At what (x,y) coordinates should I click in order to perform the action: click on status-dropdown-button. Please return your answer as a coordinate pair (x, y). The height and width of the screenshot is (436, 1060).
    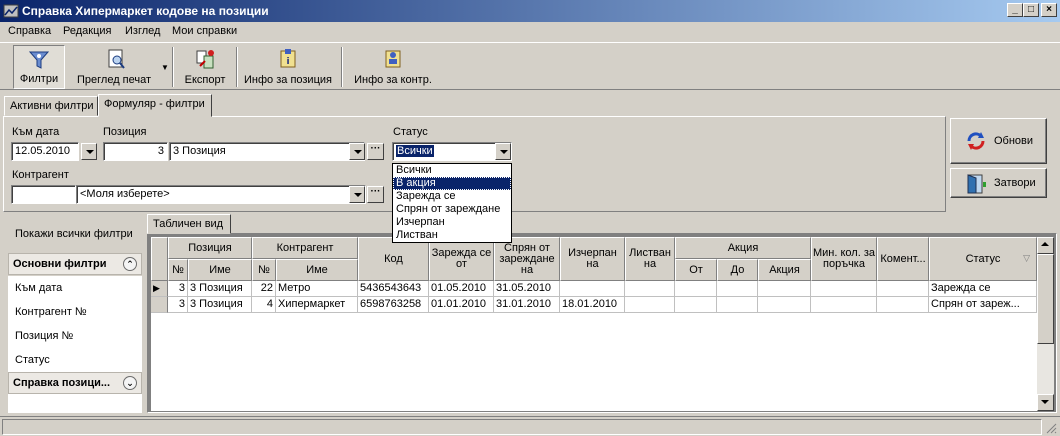
    Looking at the image, I should click on (503, 151).